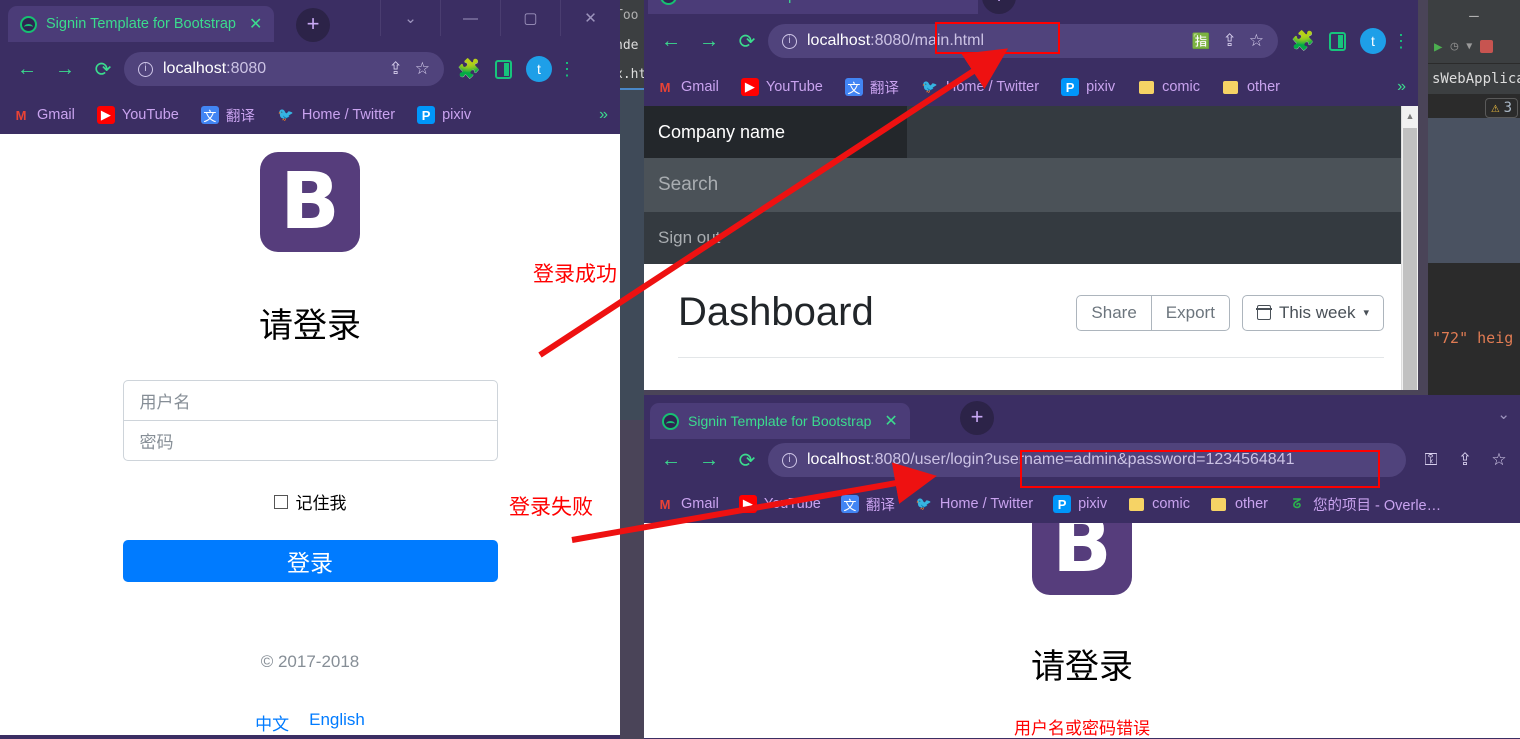  What do you see at coordinates (1474, 190) in the screenshot?
I see `ide-editor-blank` at bounding box center [1474, 190].